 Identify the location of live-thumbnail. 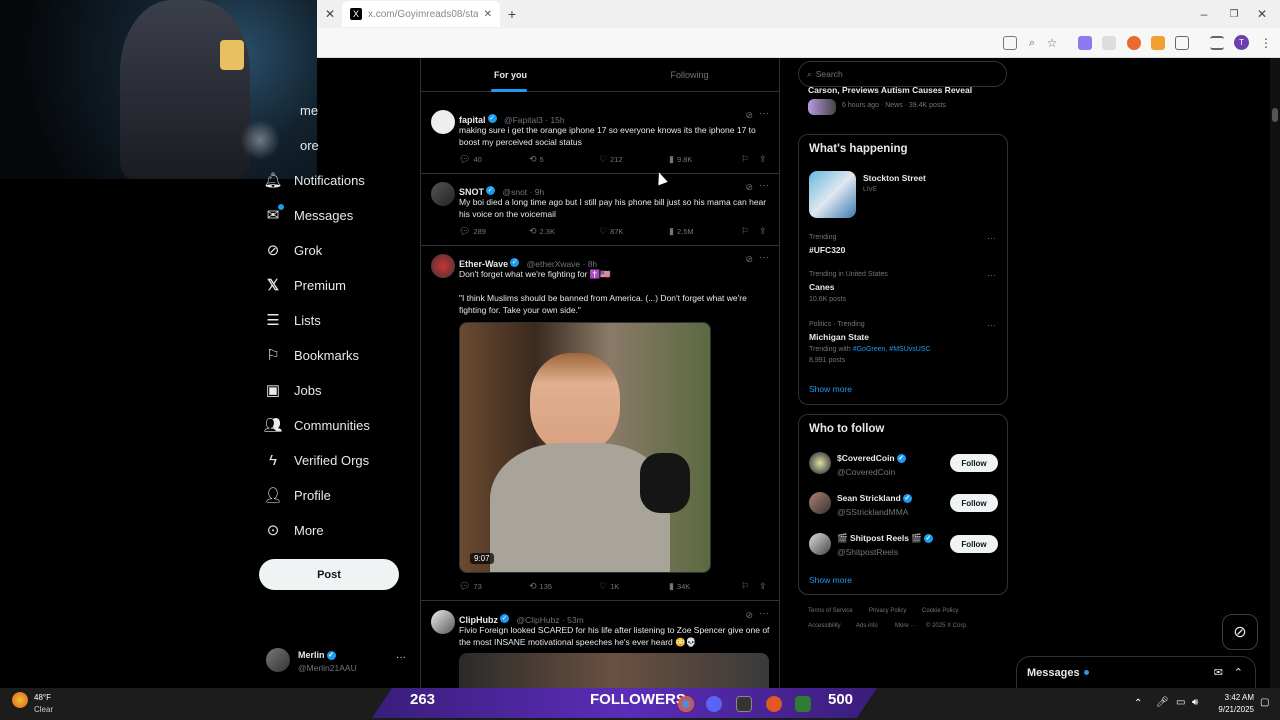
(832, 194).